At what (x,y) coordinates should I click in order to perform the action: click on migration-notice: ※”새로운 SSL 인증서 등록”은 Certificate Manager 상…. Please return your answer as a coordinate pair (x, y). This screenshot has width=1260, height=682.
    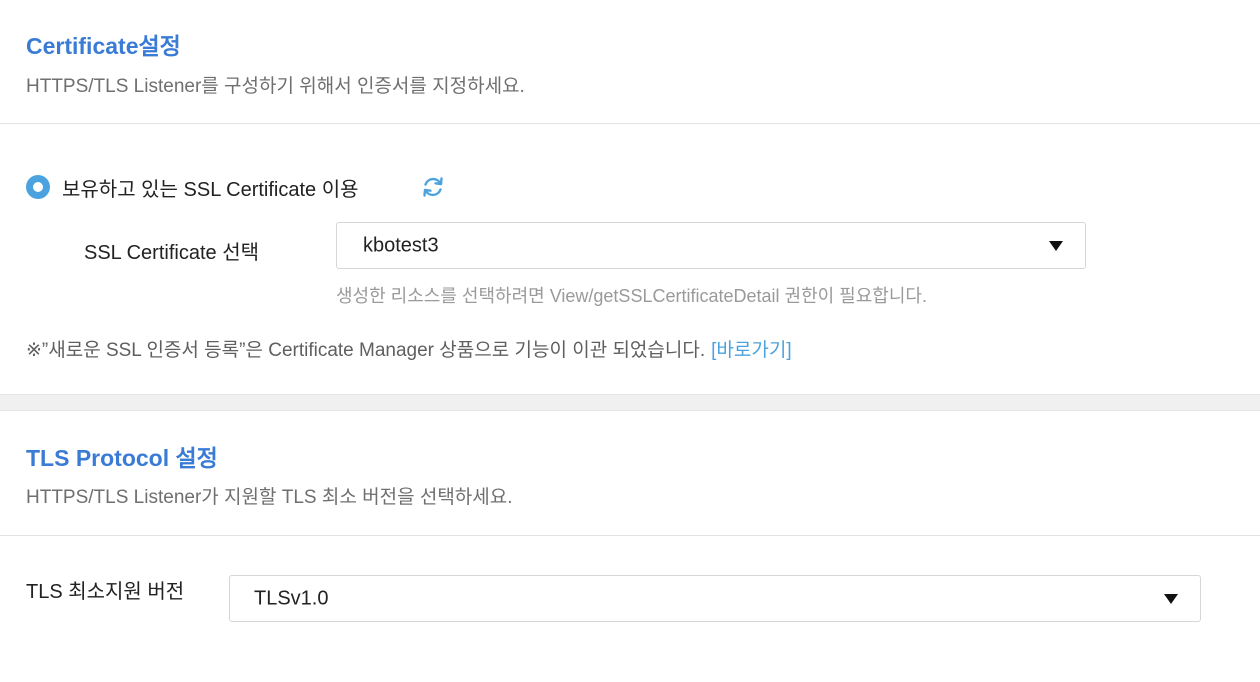
    Looking at the image, I should click on (409, 348).